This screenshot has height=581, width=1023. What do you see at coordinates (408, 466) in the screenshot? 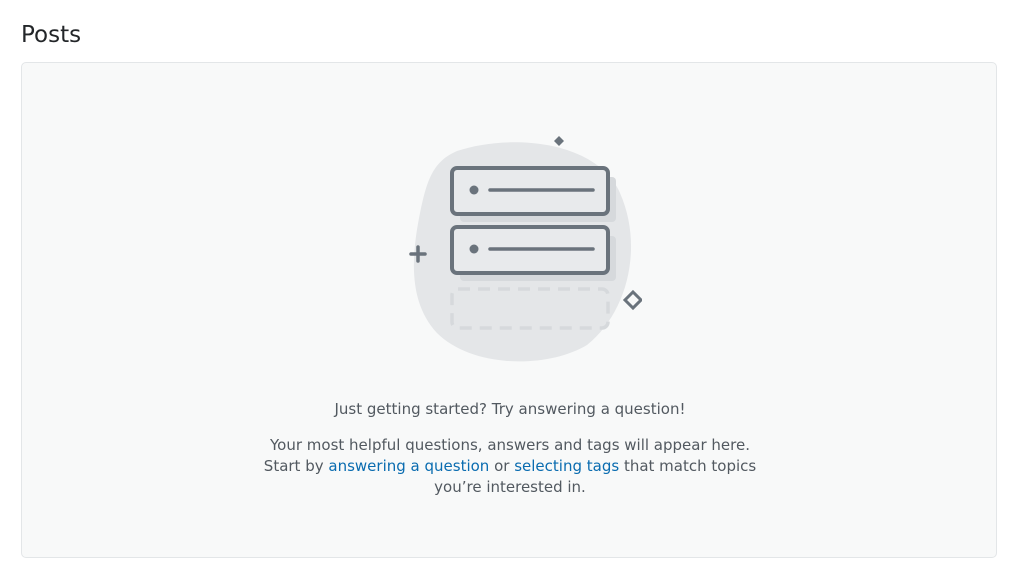
I see `answering-question-link: answering a question` at bounding box center [408, 466].